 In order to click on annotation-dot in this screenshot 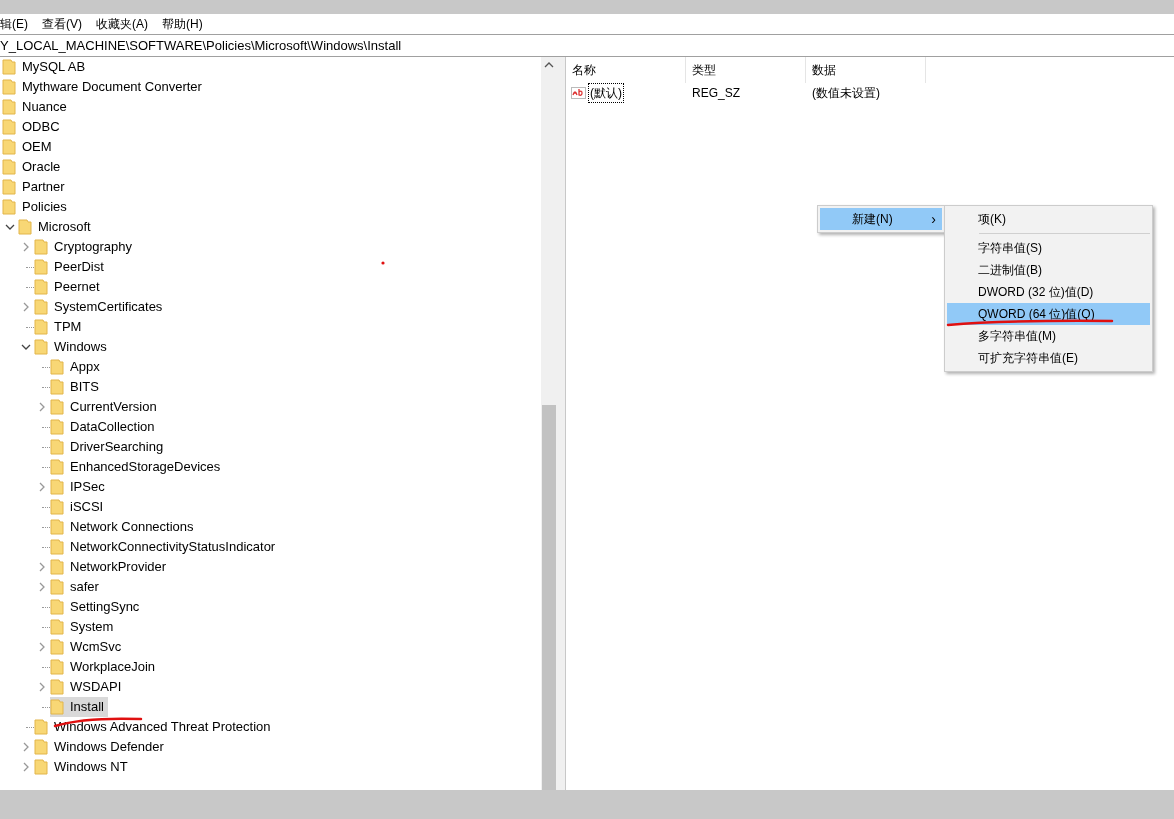, I will do `click(383, 263)`.